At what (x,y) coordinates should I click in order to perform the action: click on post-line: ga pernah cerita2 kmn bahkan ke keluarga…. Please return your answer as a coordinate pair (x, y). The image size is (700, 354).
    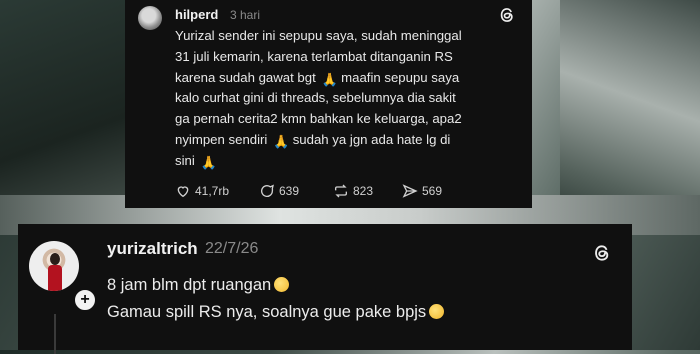
    Looking at the image, I should click on (318, 119).